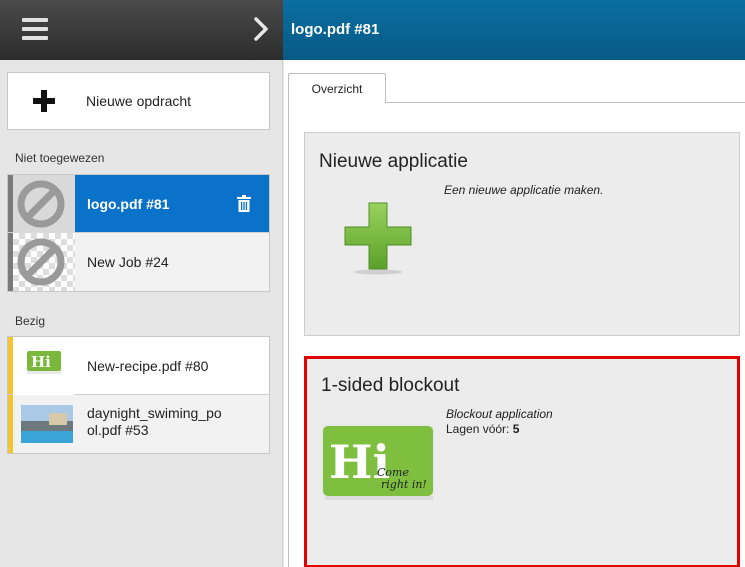 The width and height of the screenshot is (745, 567). I want to click on hi-logo-thumbnail: Hi, so click(44, 366).